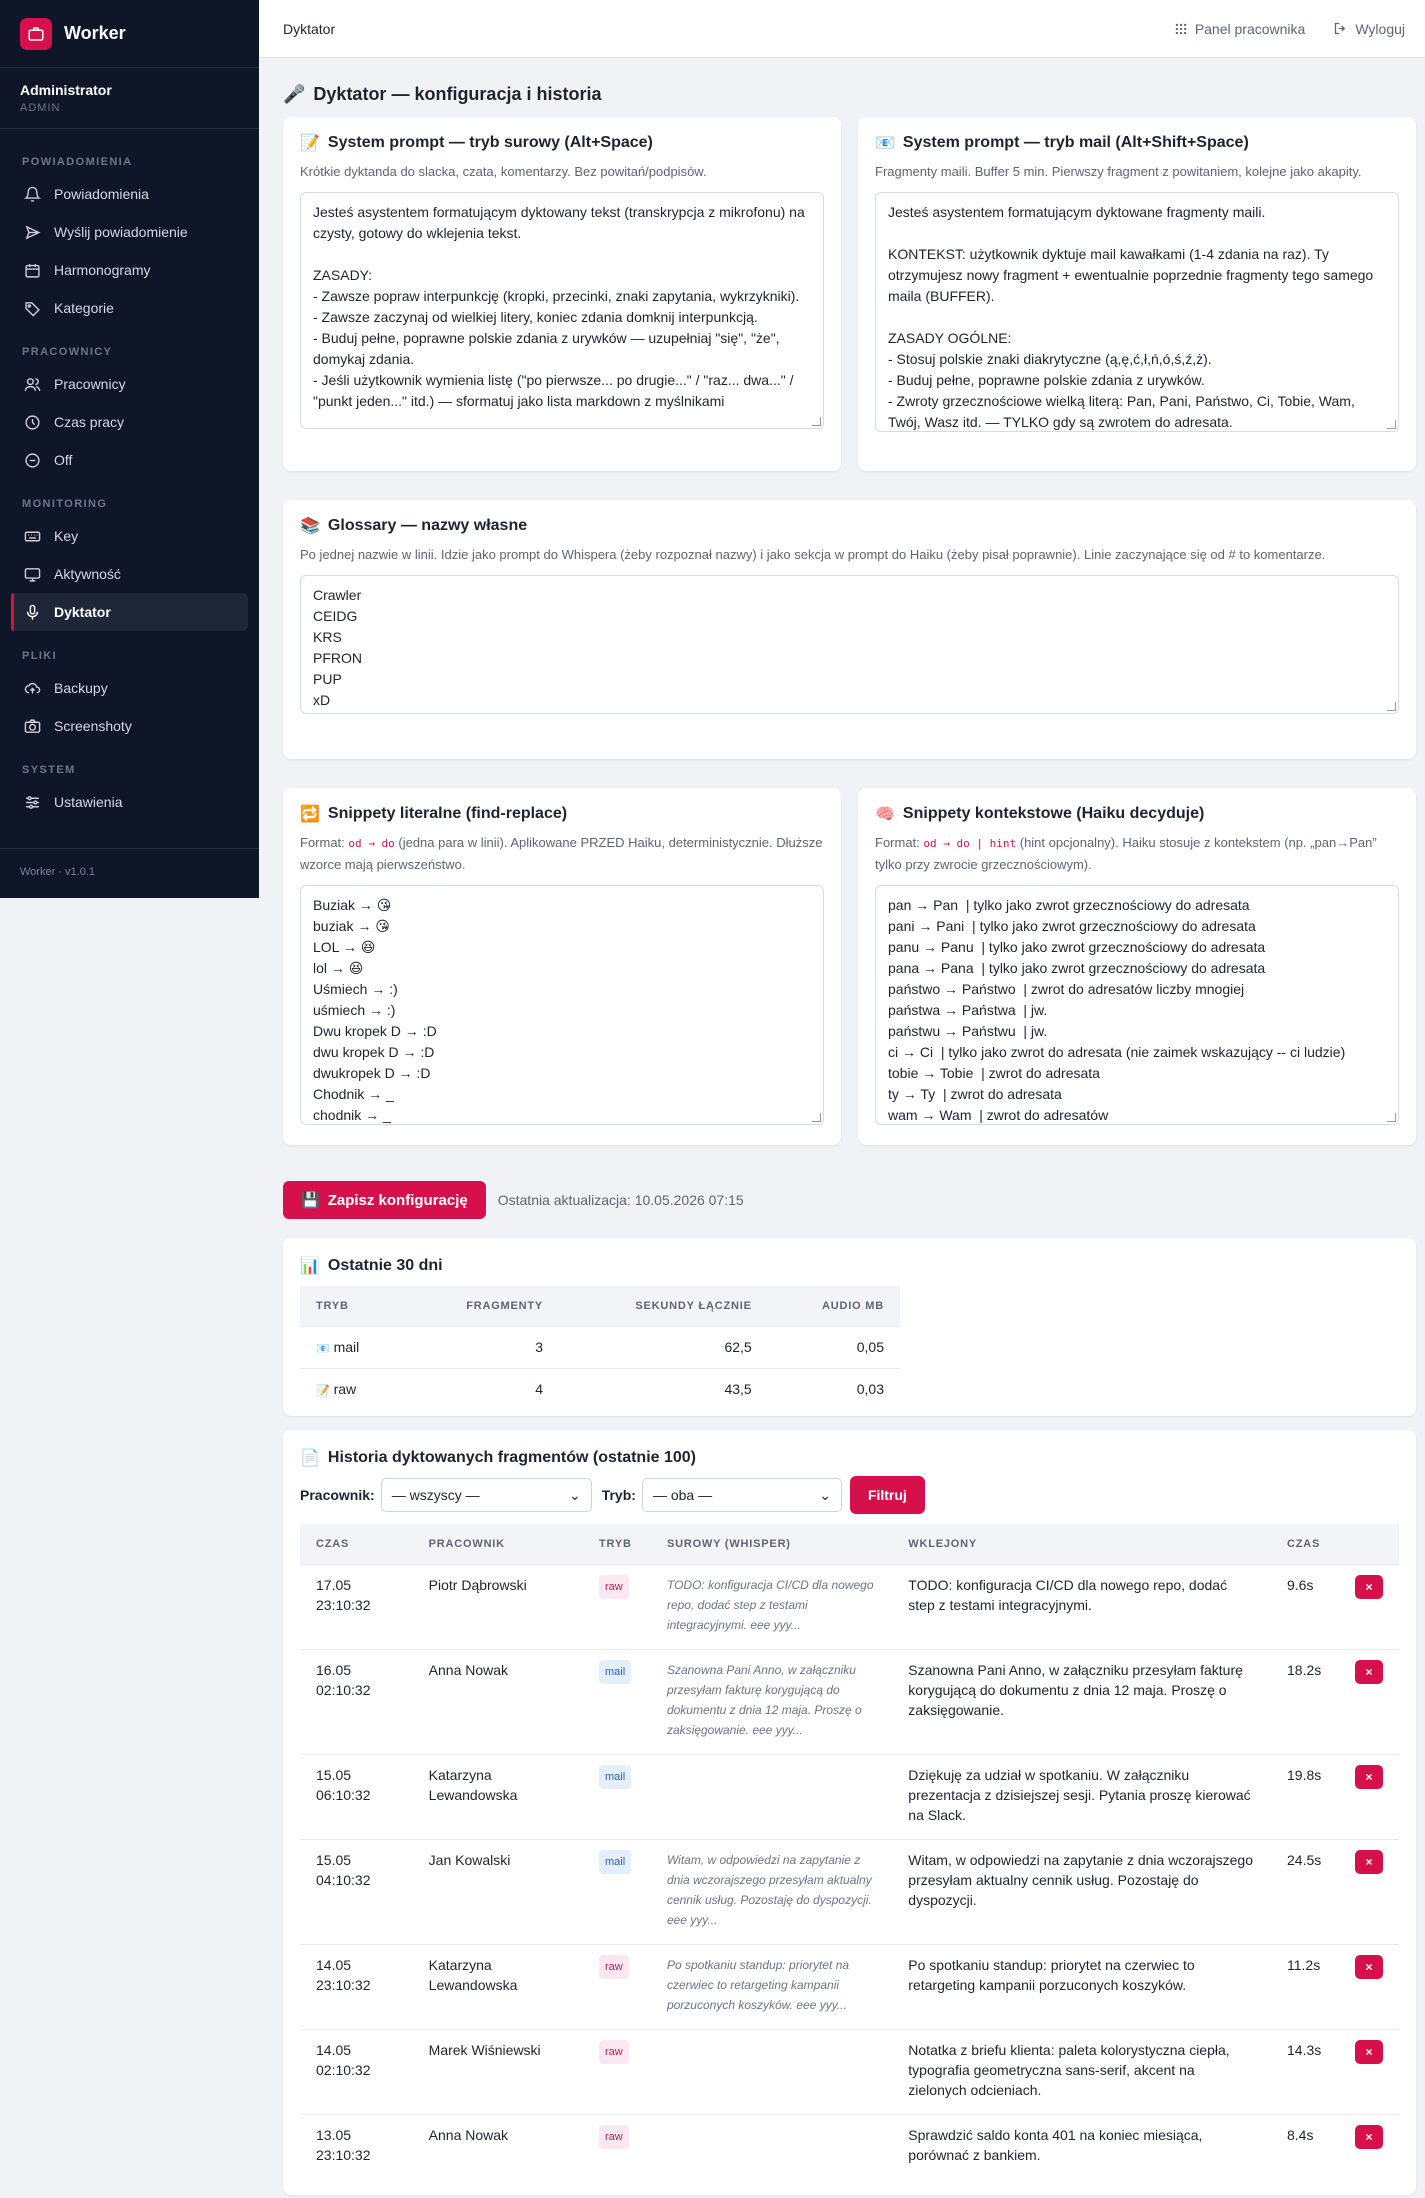 The height and width of the screenshot is (2198, 1425). Describe the element at coordinates (353, 1306) in the screenshot. I see `col-header: TRYB` at that location.